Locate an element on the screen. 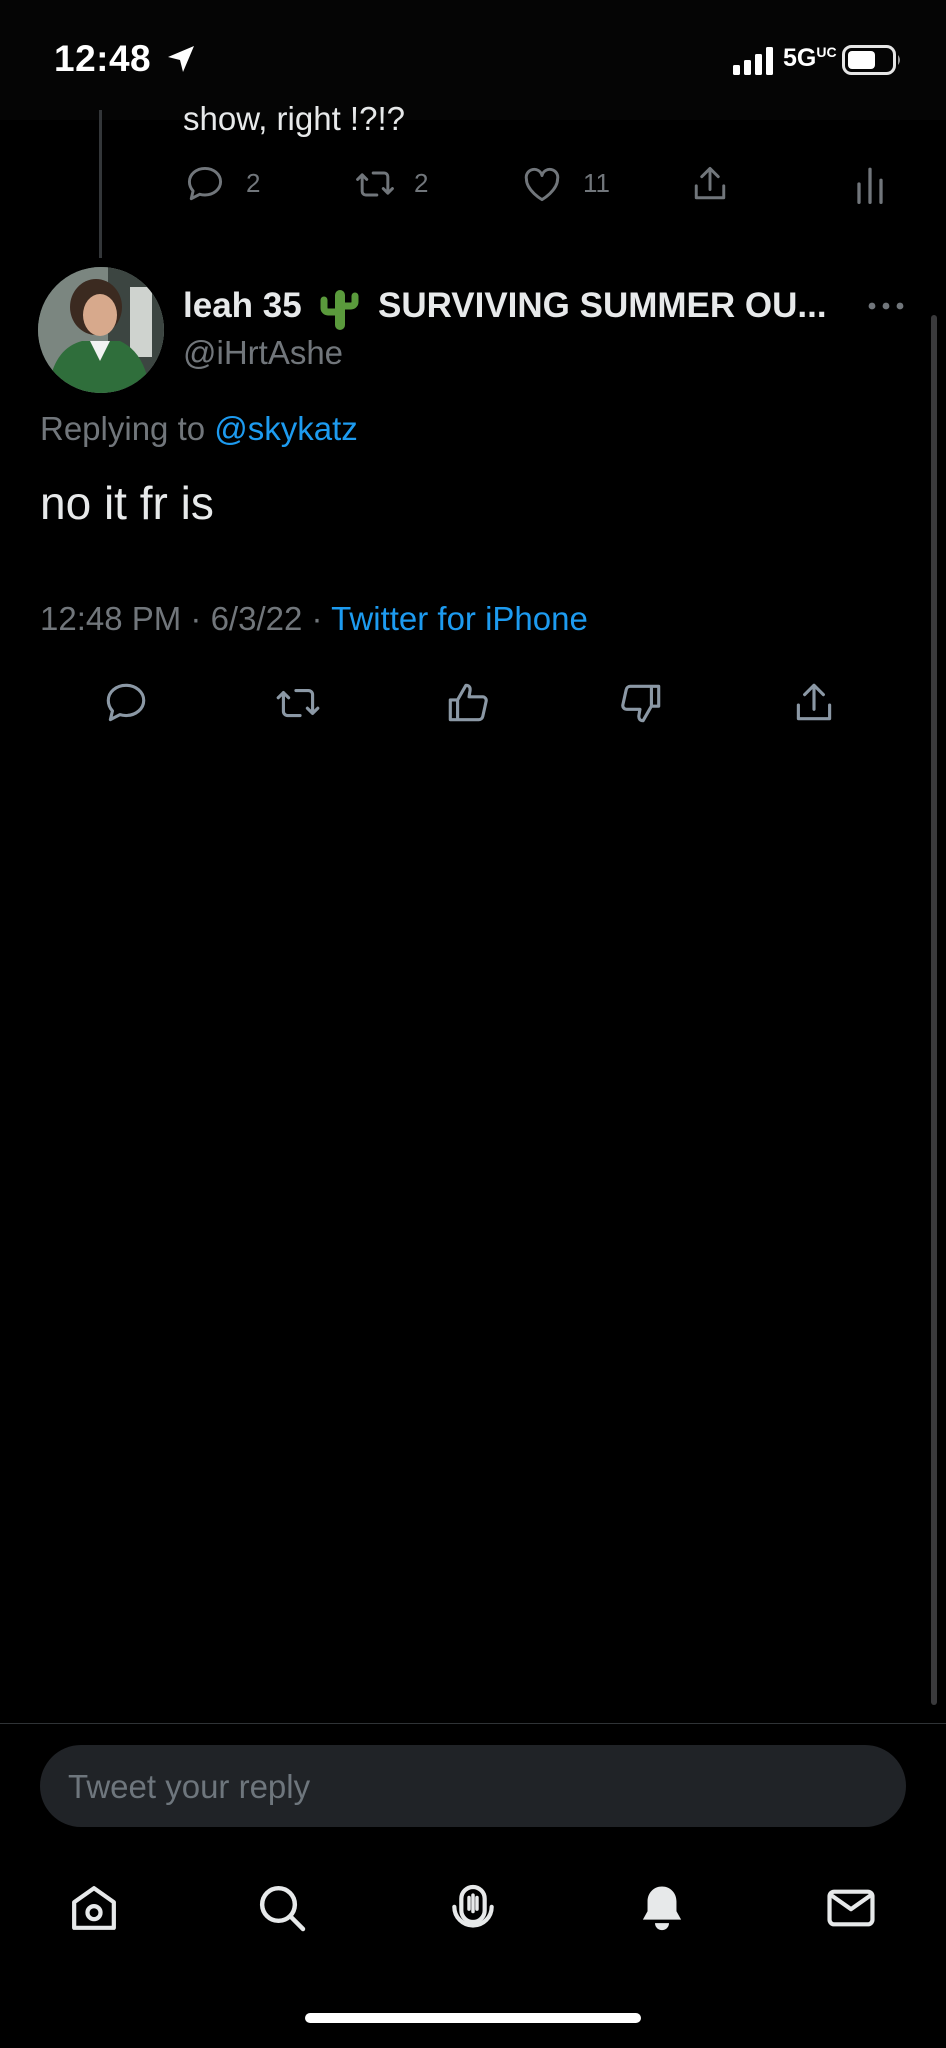 The image size is (946, 2048). tweet-meta: 12:48 PM · 6/3/22 · Twitter for iPhone is located at coordinates (314, 619).